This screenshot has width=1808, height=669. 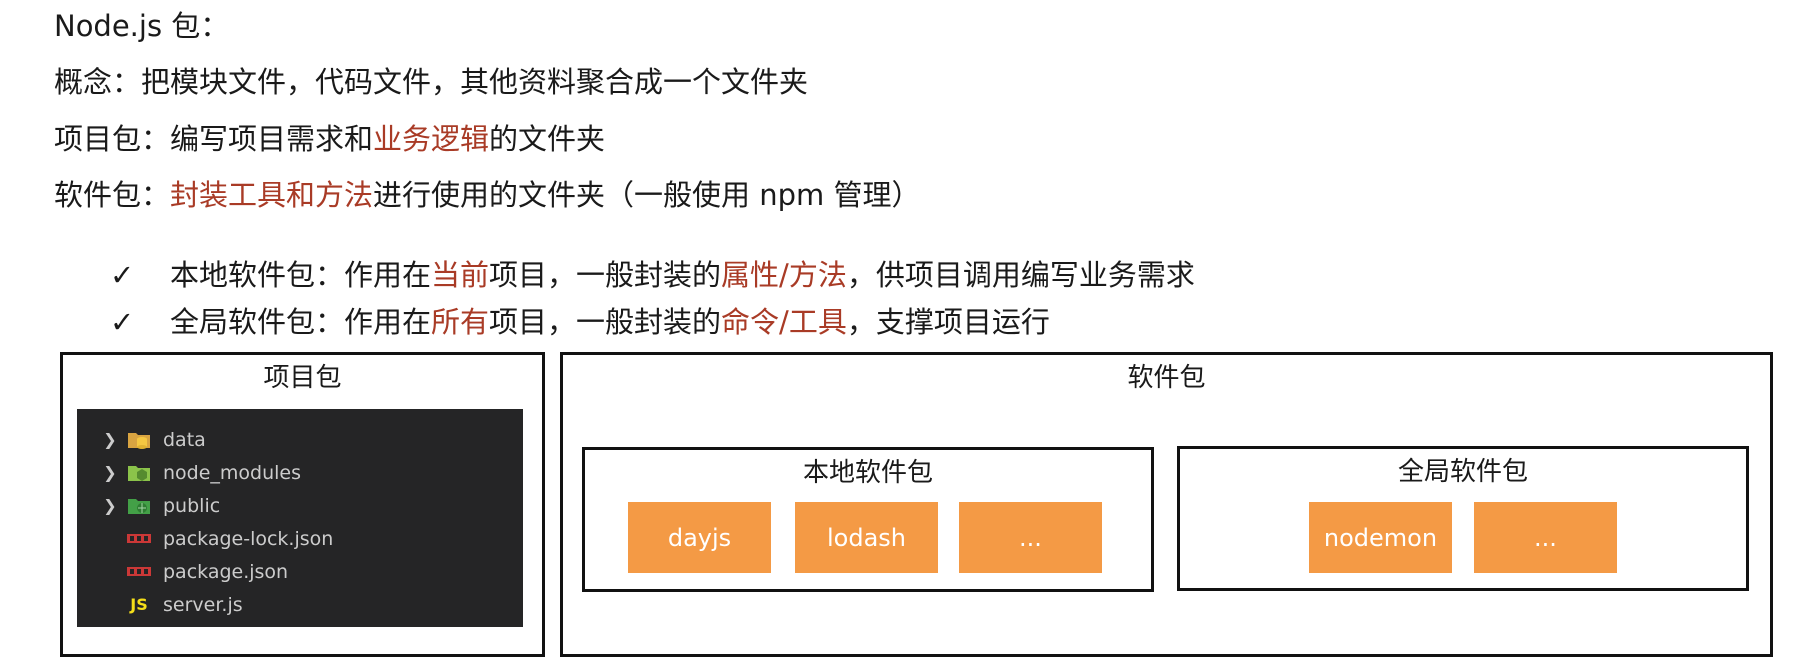 What do you see at coordinates (1462, 472) in the screenshot?
I see `global-package-title: 全局软件包` at bounding box center [1462, 472].